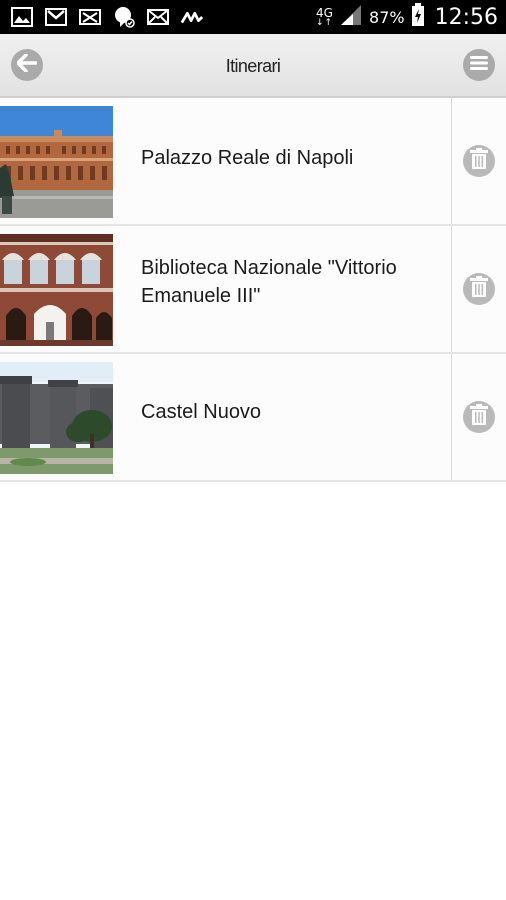  Describe the element at coordinates (407, 17) in the screenshot. I see `system-status: 4G ↓↑ 87% 12:56` at that location.